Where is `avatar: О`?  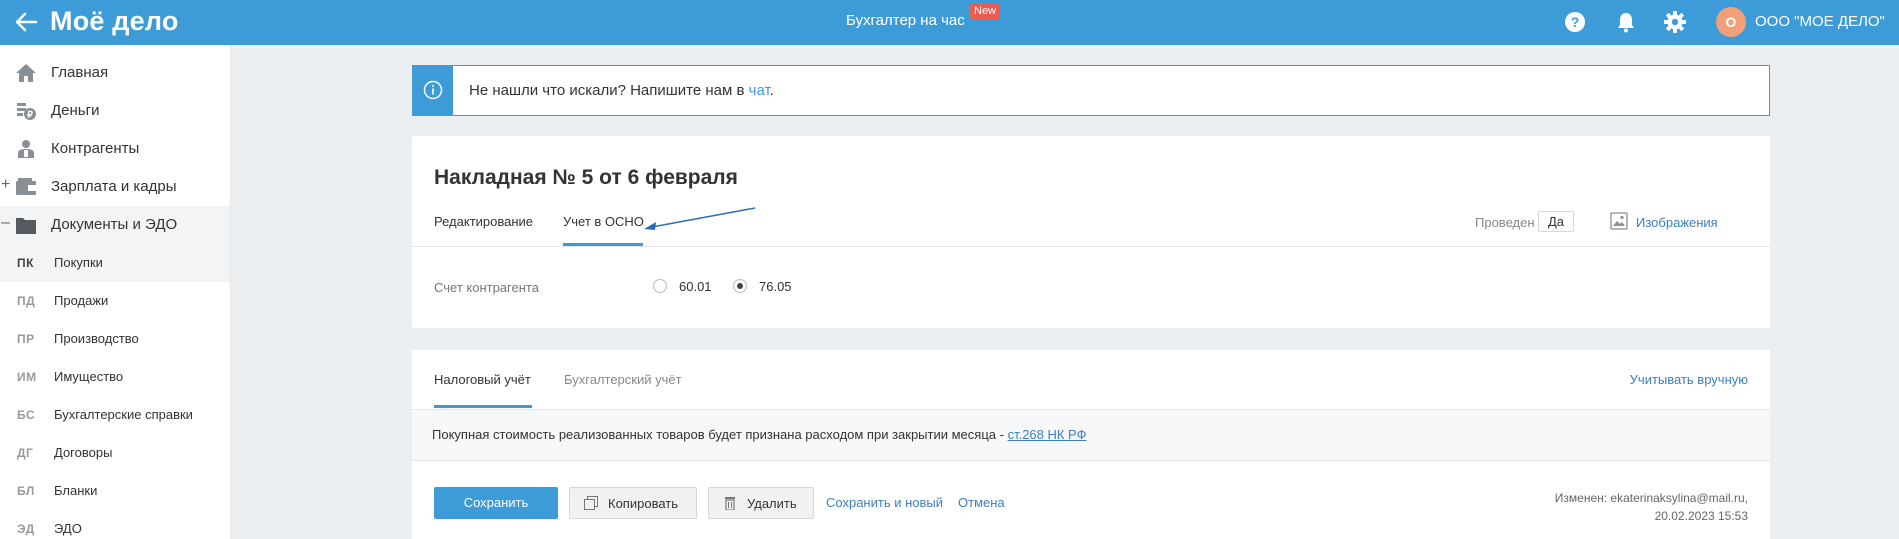 avatar: О is located at coordinates (1731, 22).